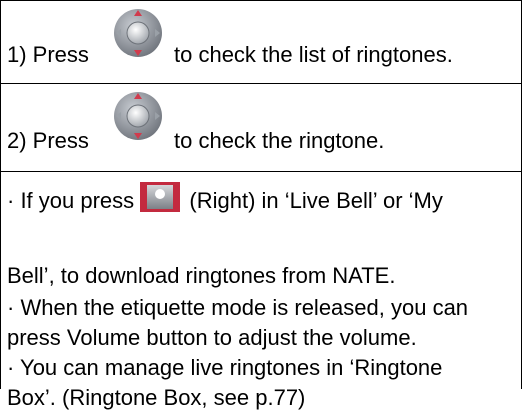 The height and width of the screenshot is (413, 522). What do you see at coordinates (279, 140) in the screenshot?
I see `step-2-suffix: to check the ringtone.` at bounding box center [279, 140].